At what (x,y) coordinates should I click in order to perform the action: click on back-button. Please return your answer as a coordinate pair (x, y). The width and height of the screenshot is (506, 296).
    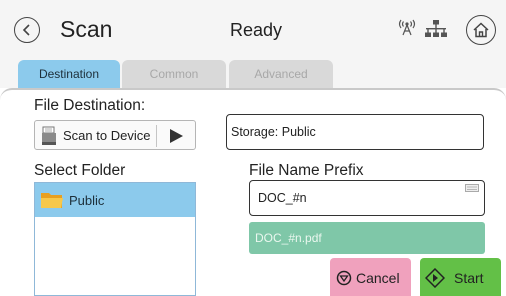
    Looking at the image, I should click on (27, 30).